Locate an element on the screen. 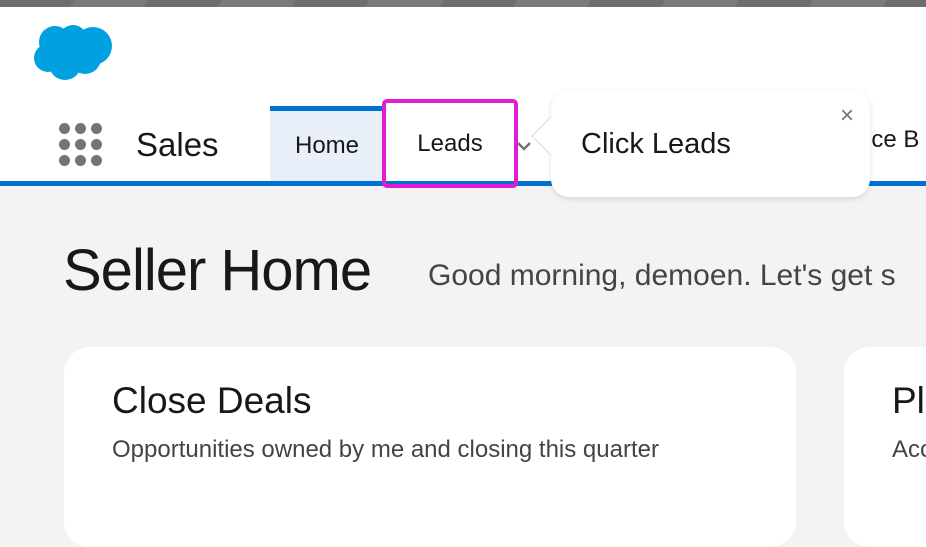 Image resolution: width=926 pixels, height=547 pixels. card-subtitle: Acc is located at coordinates (909, 449).